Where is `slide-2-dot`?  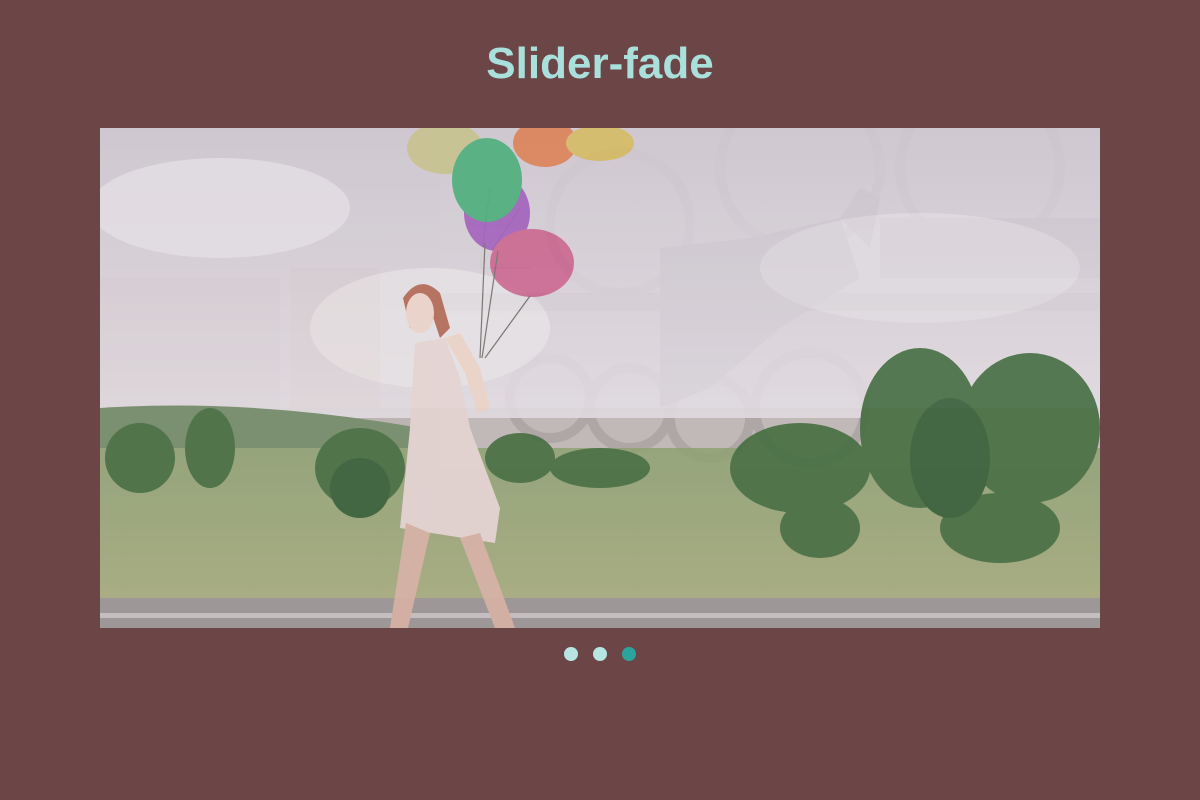 slide-2-dot is located at coordinates (600, 654).